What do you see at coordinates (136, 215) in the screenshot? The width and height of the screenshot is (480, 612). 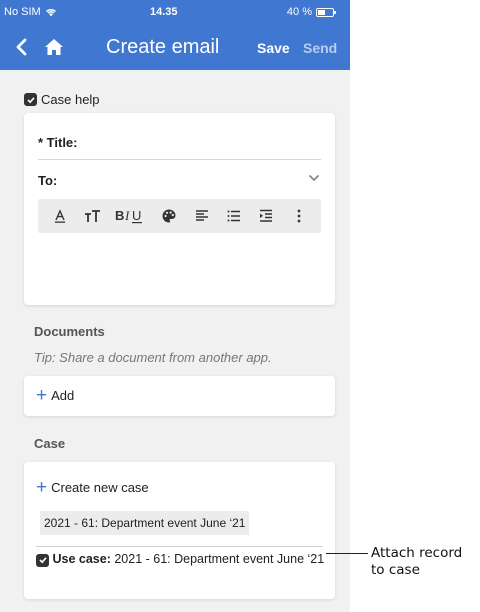 I see `svg-text: U` at bounding box center [136, 215].